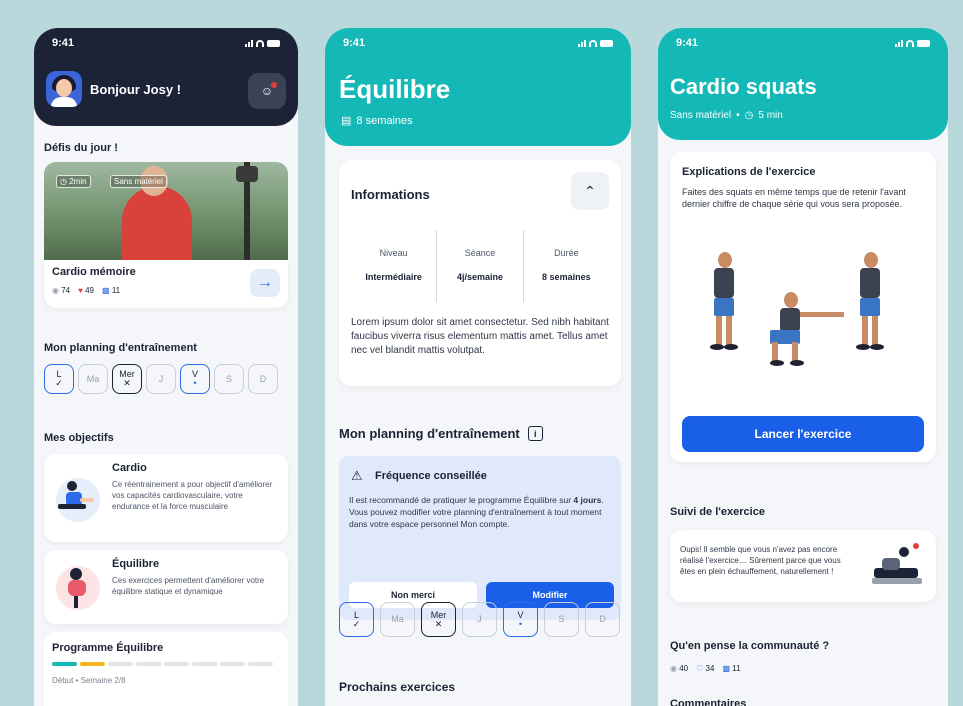  Describe the element at coordinates (565, 266) in the screenshot. I see `info-col-duree: Durée 8 semaines` at that location.